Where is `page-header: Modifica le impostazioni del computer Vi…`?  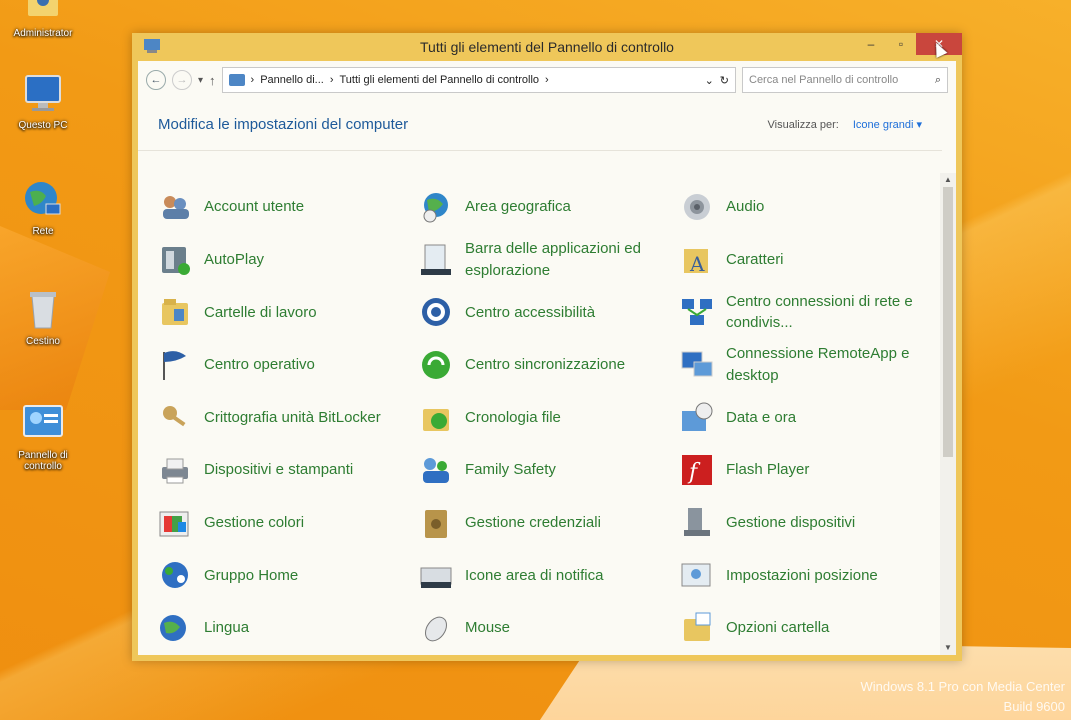 page-header: Modifica le impostazioni del computer Vi… is located at coordinates (540, 125).